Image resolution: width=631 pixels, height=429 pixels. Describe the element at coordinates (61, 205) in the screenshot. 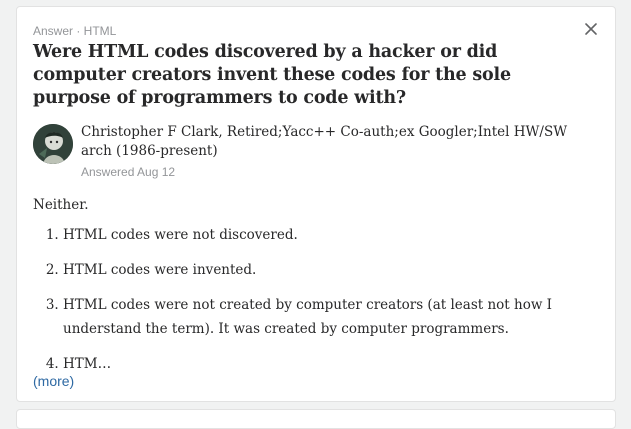

I see `answer-intro: Neither.` at that location.